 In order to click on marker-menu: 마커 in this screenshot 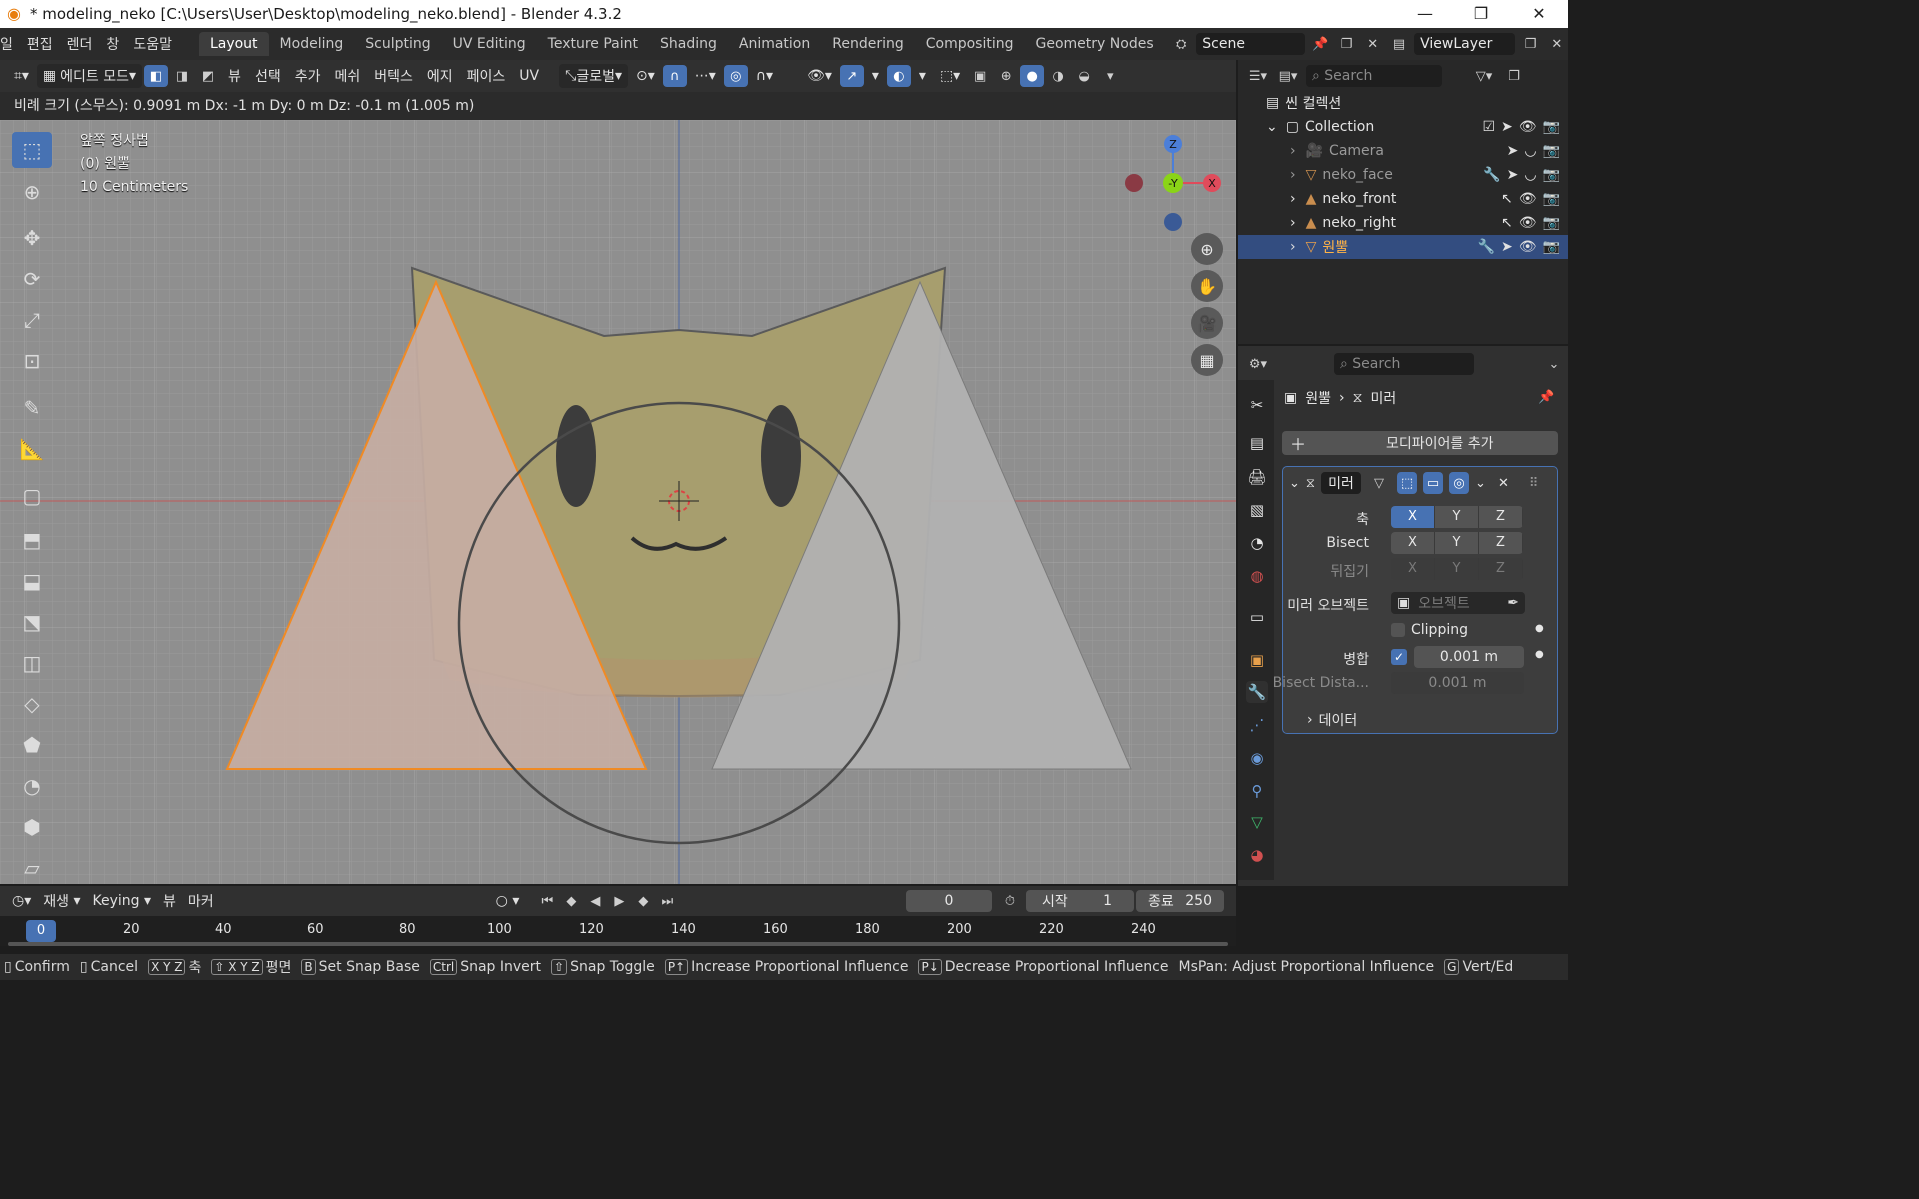, I will do `click(201, 901)`.